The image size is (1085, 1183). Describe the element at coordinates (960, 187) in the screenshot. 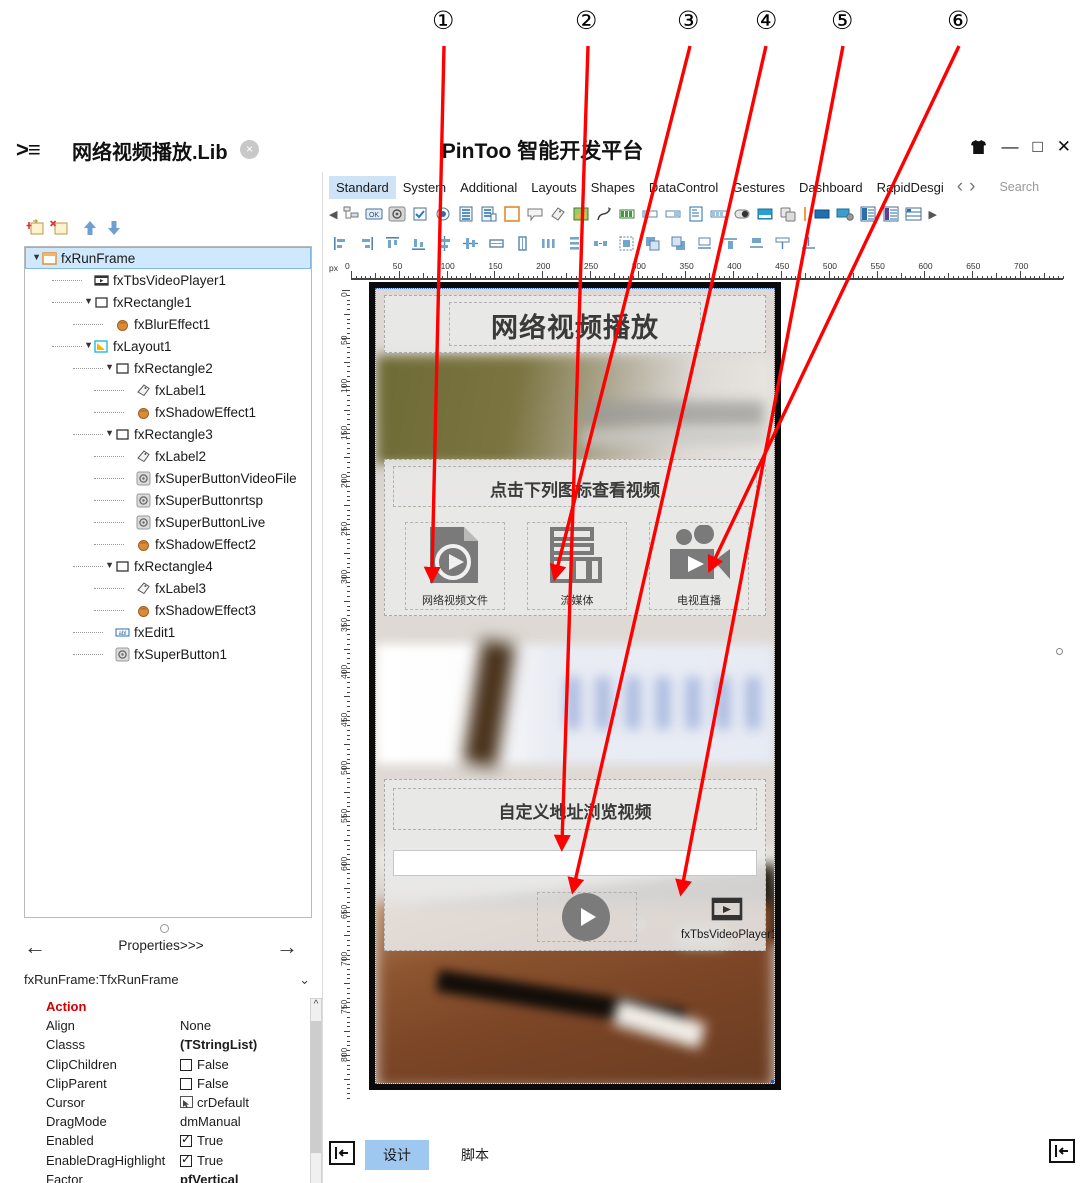

I see `palette-prev-icon: ‹` at that location.